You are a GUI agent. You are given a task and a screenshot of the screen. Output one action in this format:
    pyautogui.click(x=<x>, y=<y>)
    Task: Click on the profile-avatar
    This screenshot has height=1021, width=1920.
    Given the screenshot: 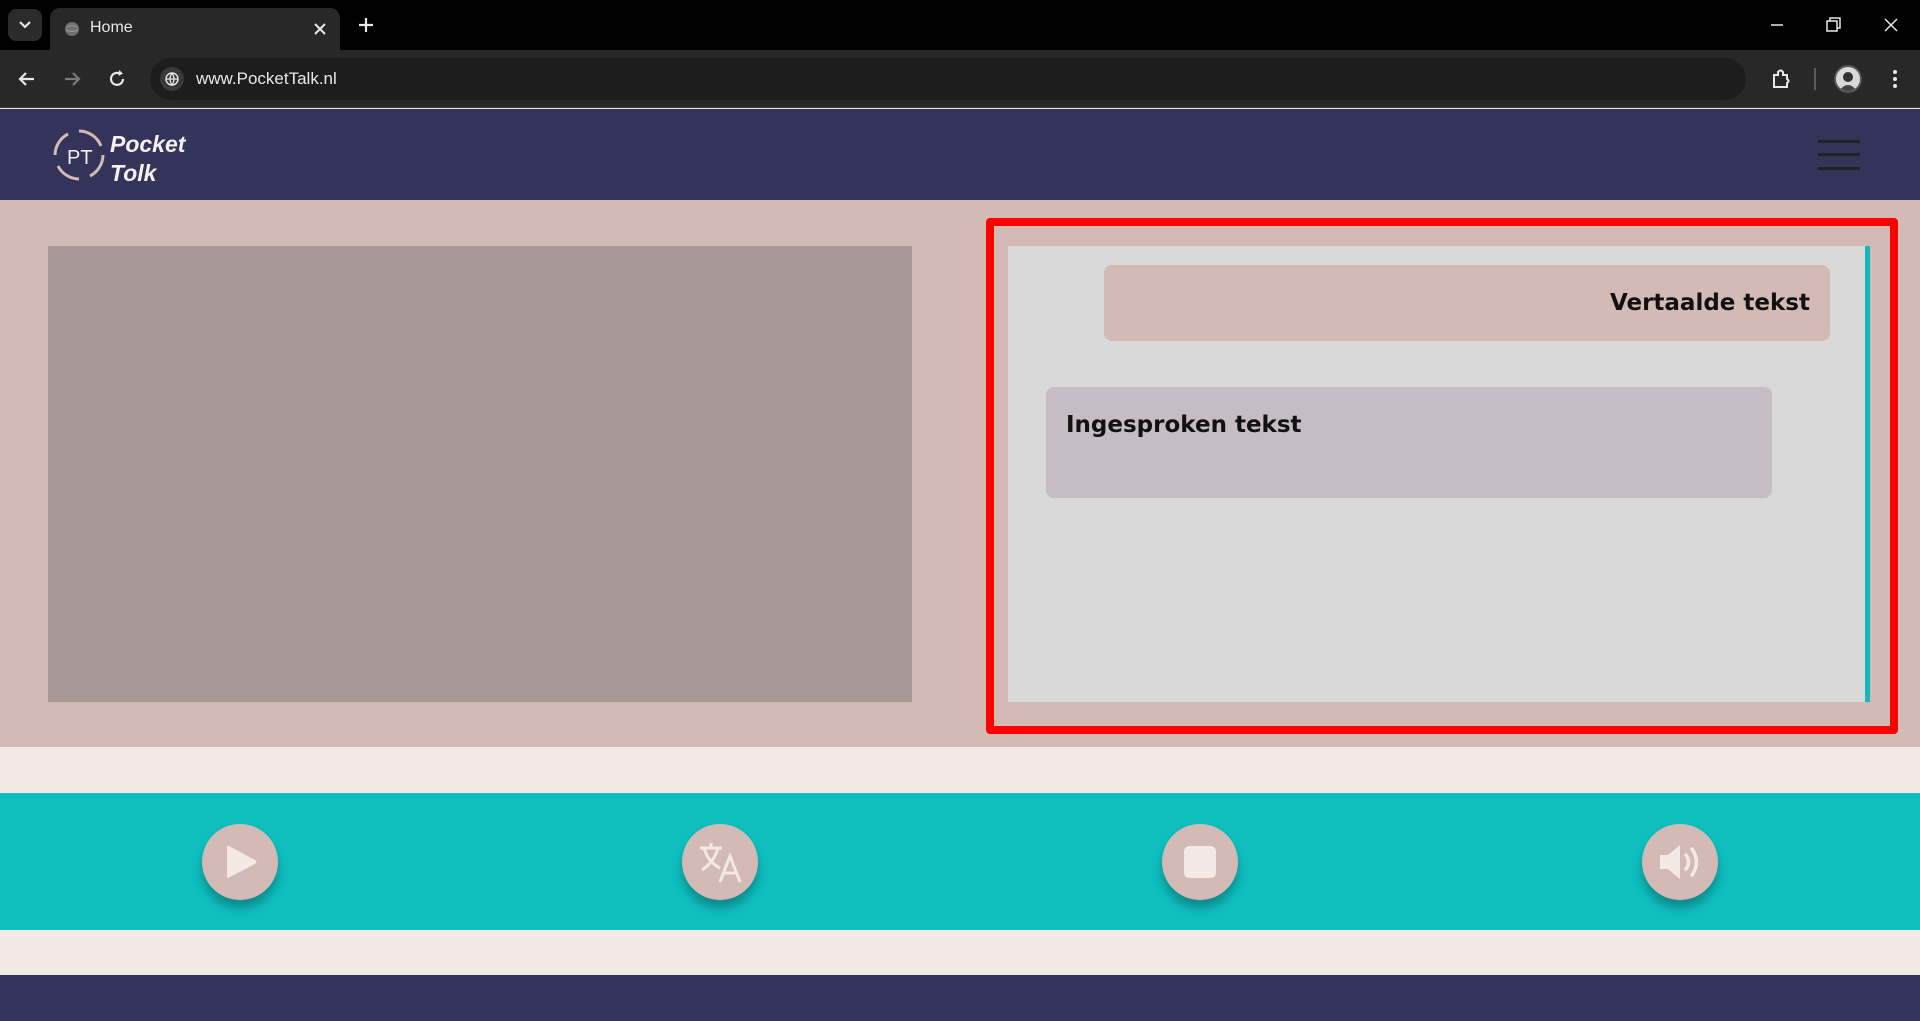 What is the action you would take?
    pyautogui.click(x=1848, y=79)
    